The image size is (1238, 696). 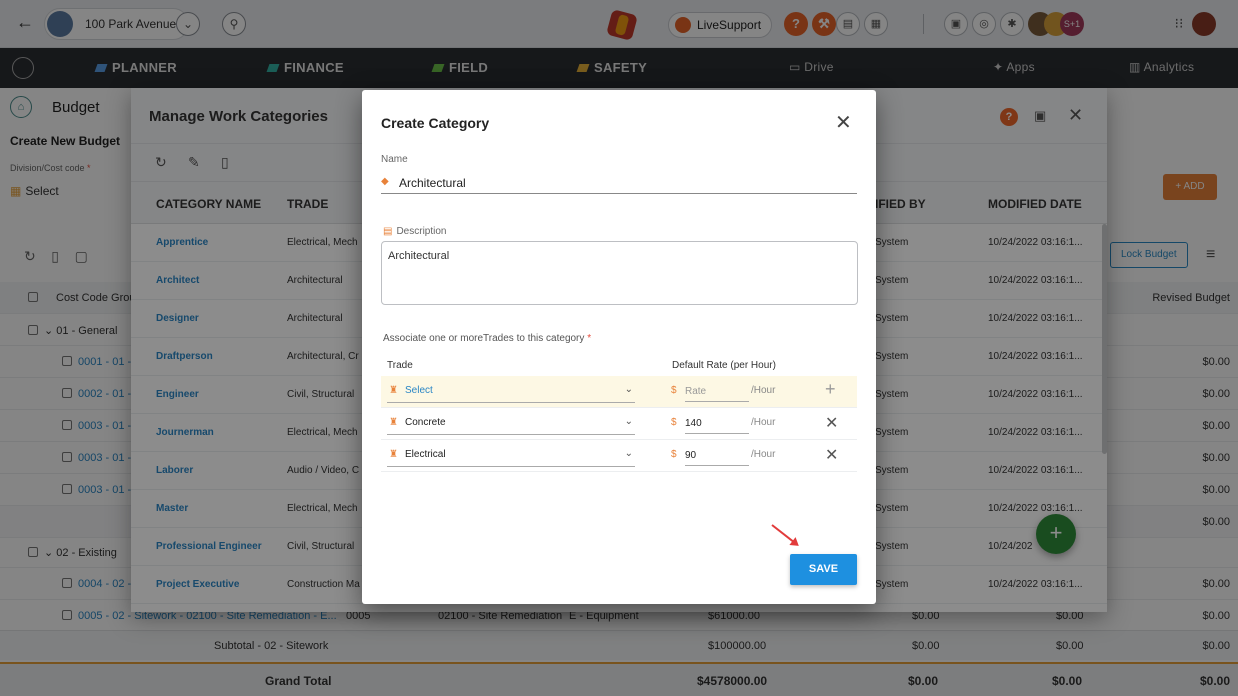 What do you see at coordinates (400, 365) in the screenshot?
I see `trade-column-header: Trade` at bounding box center [400, 365].